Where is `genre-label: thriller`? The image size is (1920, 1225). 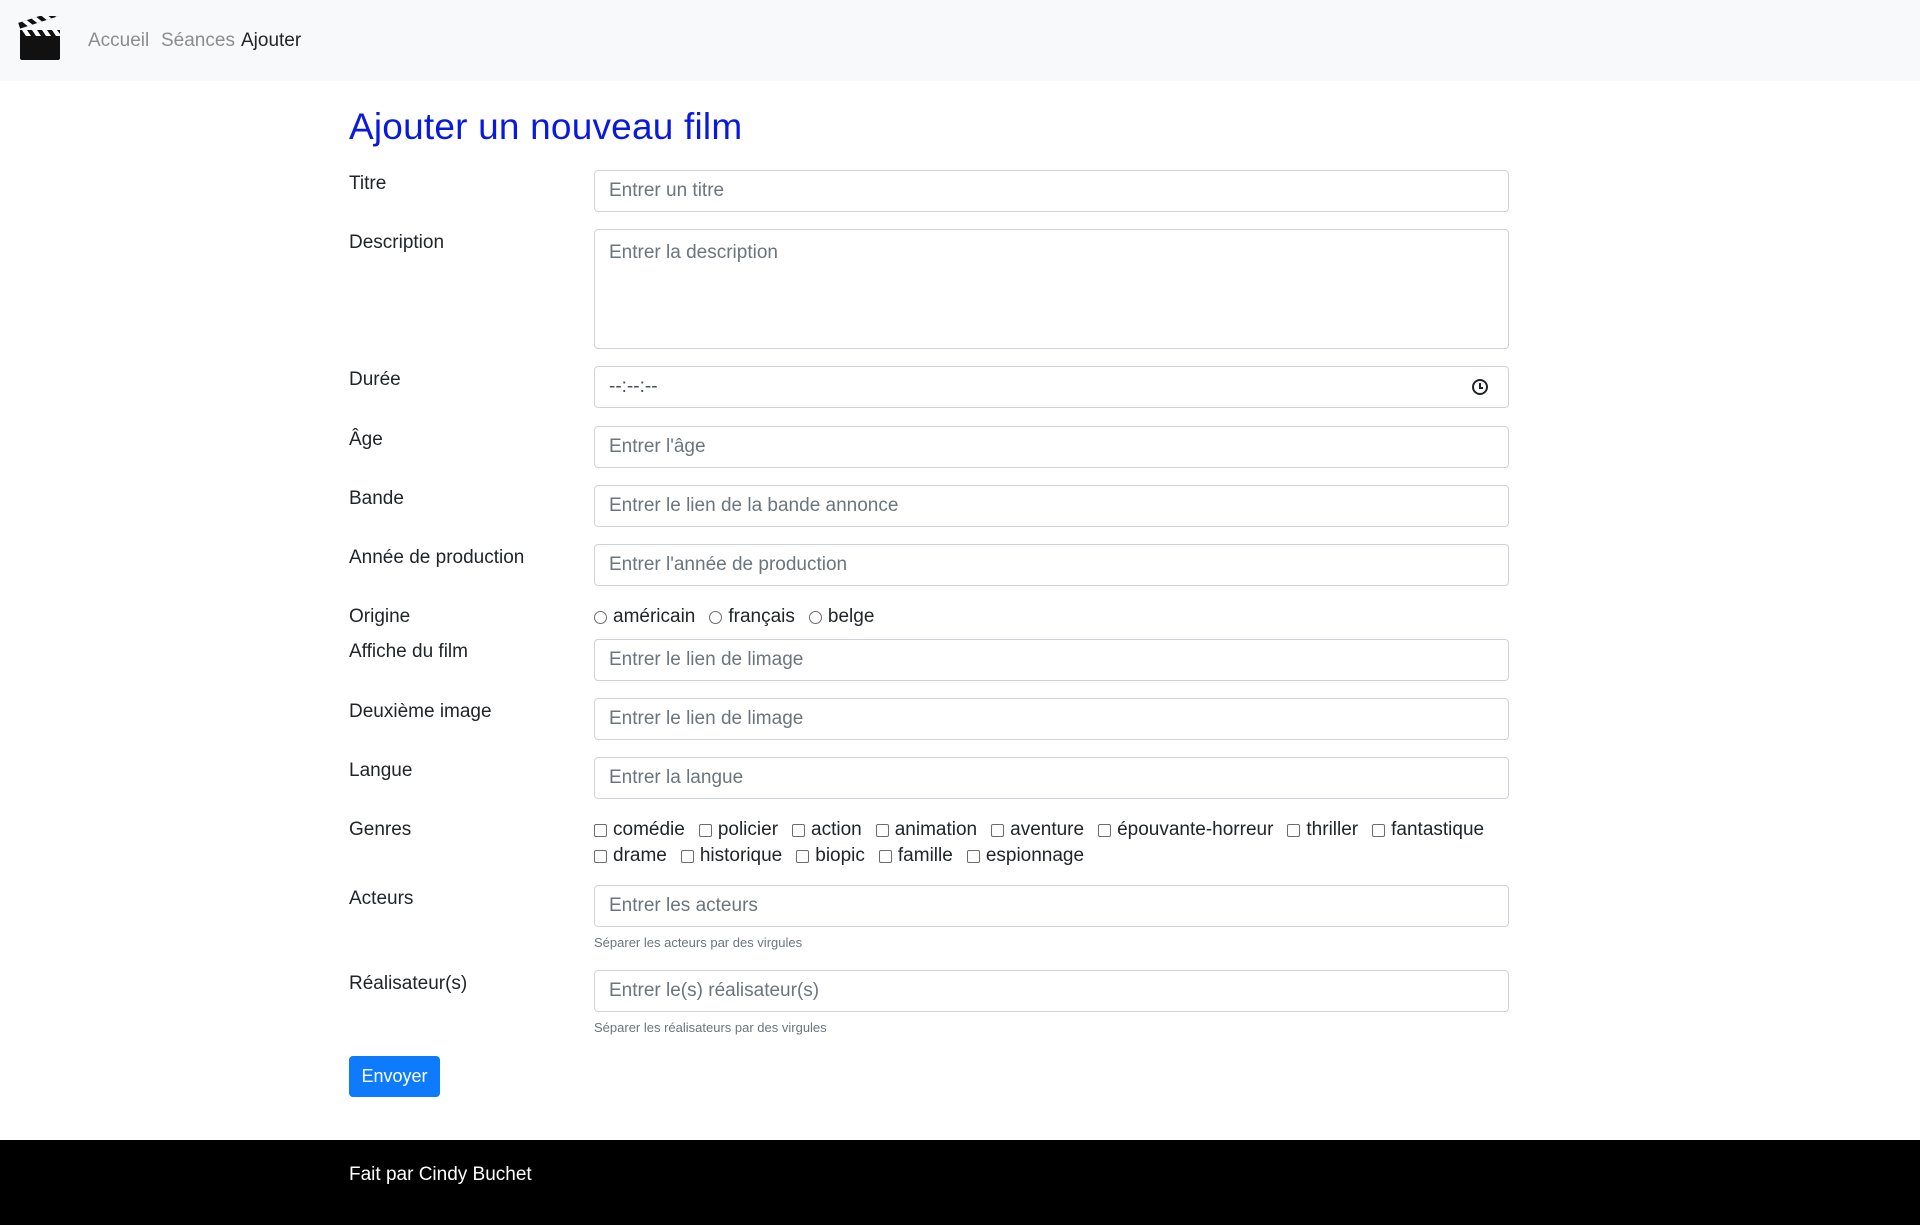 genre-label: thriller is located at coordinates (1332, 829).